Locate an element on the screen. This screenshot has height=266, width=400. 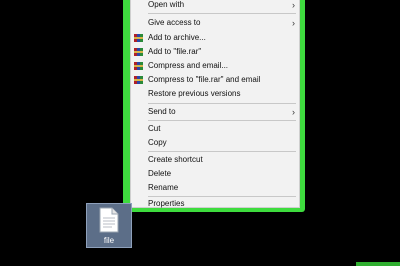
menu-item-restore-previous-versions: Restore previous versions is located at coordinates (215, 94).